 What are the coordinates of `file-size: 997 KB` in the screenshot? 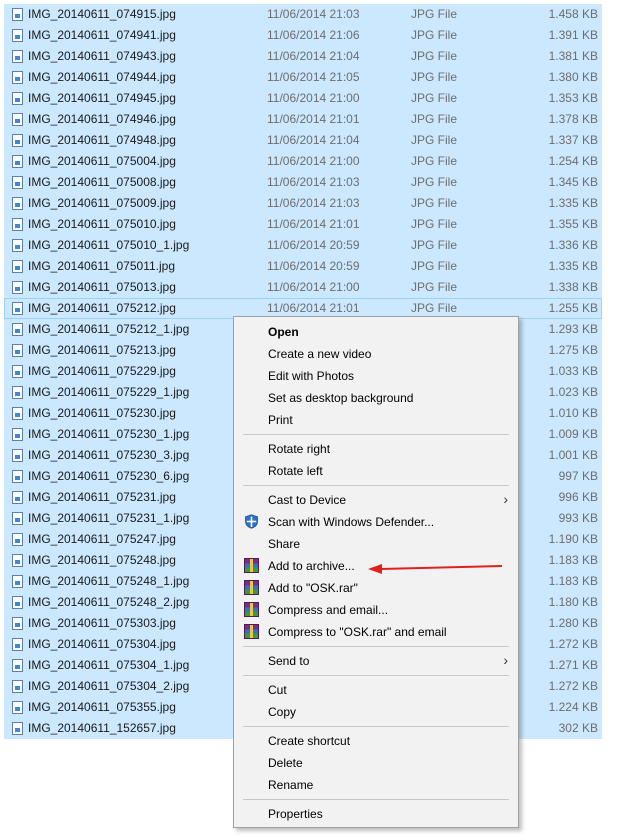 It's located at (578, 476).